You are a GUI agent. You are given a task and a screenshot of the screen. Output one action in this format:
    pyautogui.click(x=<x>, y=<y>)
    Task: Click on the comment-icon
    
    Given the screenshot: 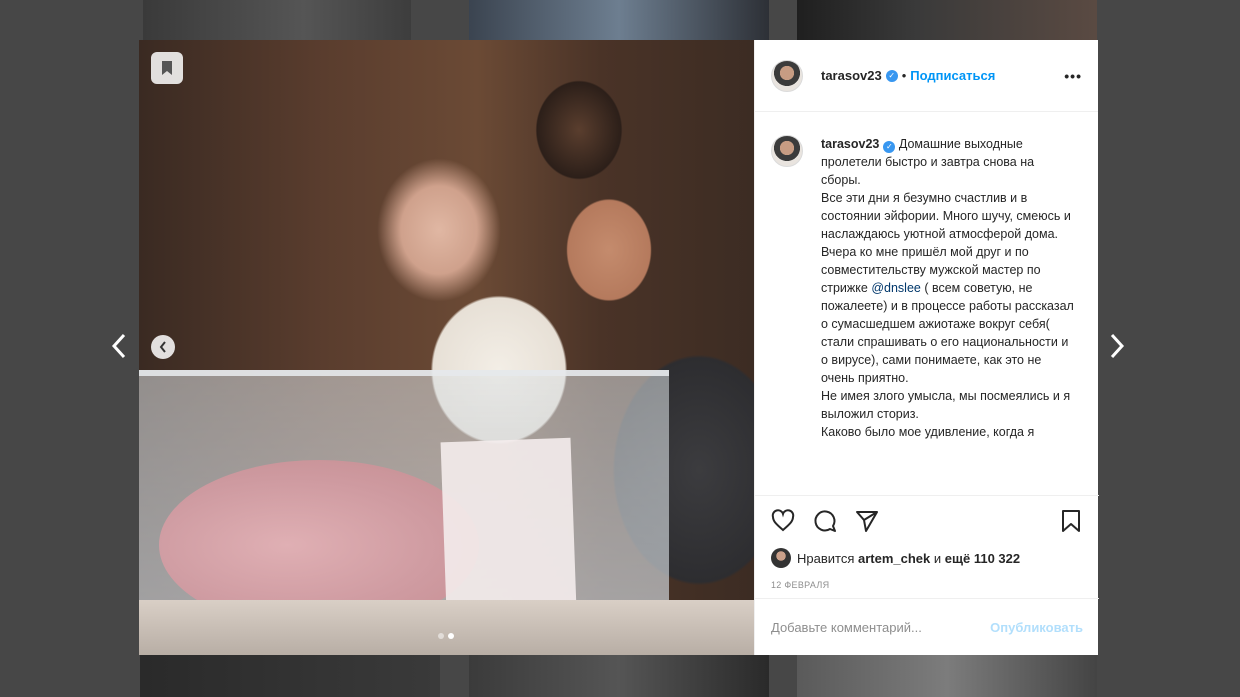 What is the action you would take?
    pyautogui.click(x=825, y=521)
    